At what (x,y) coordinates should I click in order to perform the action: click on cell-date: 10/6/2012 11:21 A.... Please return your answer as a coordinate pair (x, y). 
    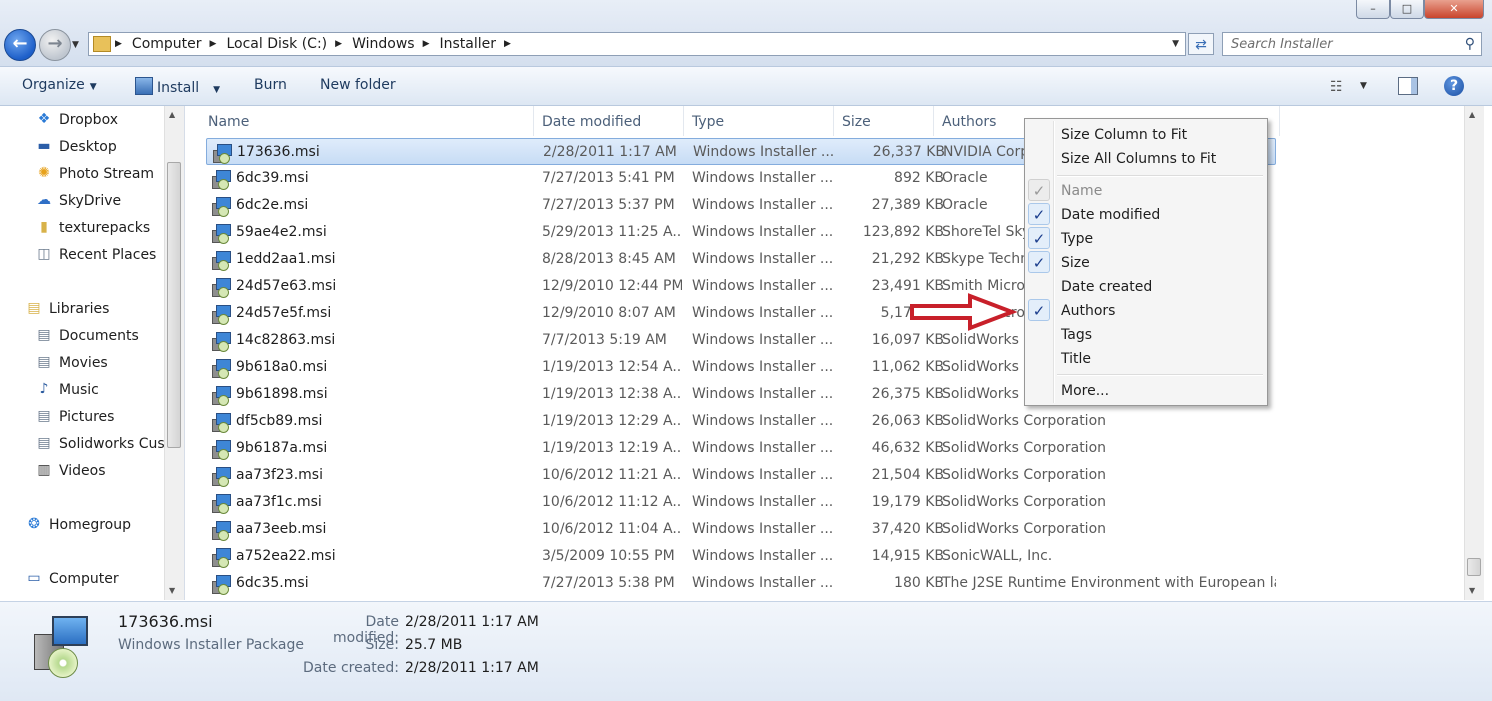
    Looking at the image, I should click on (612, 475).